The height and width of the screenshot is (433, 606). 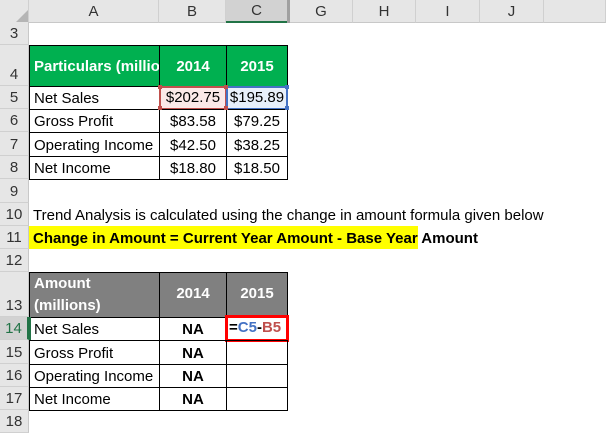 What do you see at coordinates (14, 398) in the screenshot?
I see `row-header-17: 17` at bounding box center [14, 398].